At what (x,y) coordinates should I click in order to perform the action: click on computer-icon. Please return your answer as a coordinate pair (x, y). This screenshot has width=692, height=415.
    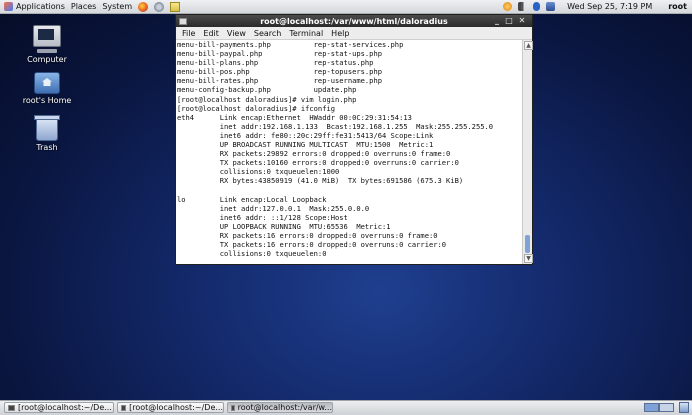
    Looking at the image, I should click on (47, 36).